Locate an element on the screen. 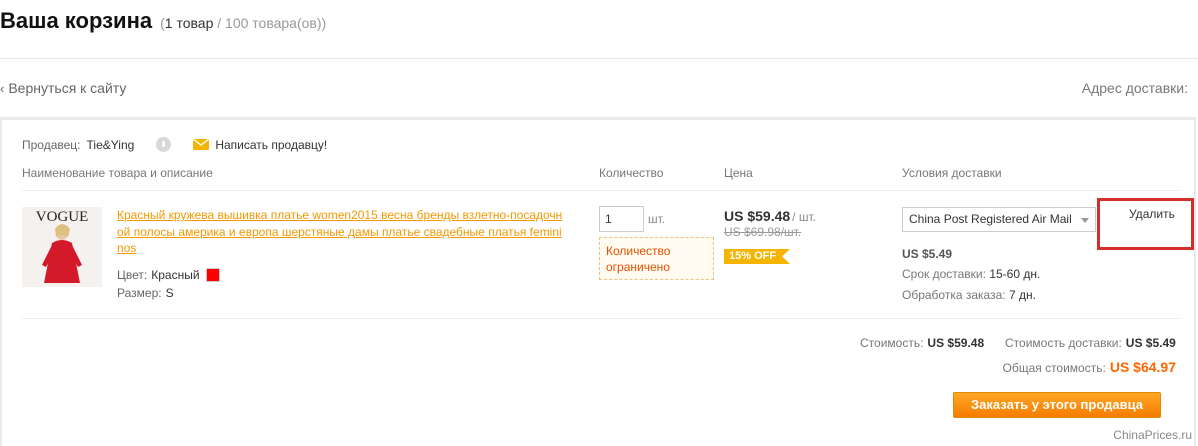 This screenshot has height=446, width=1198. quantity-unit: шт. is located at coordinates (657, 219).